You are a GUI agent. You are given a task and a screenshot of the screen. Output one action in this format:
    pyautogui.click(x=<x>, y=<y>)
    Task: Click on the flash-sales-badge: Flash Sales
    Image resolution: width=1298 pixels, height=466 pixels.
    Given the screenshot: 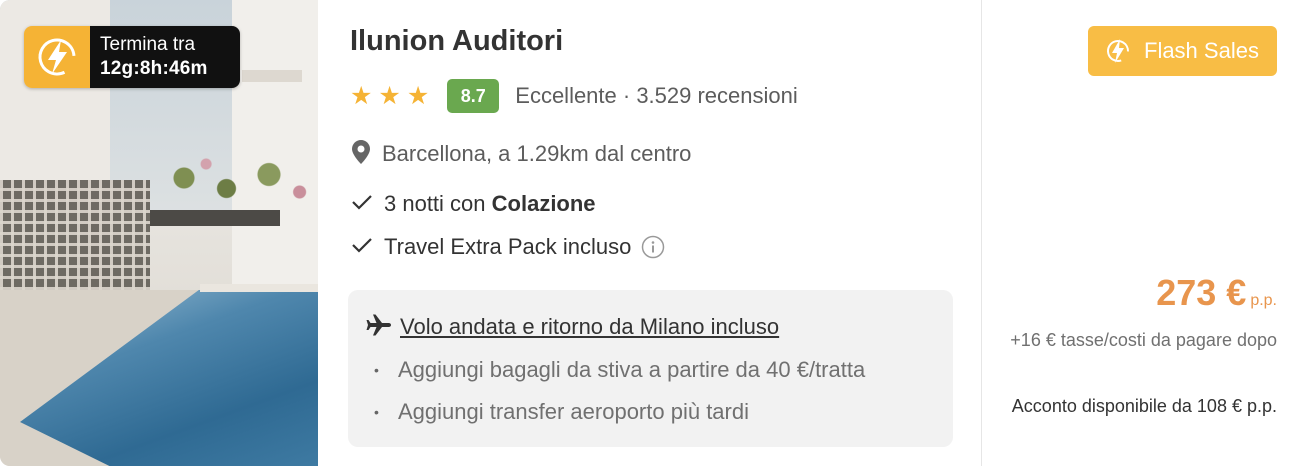 What is the action you would take?
    pyautogui.click(x=1182, y=51)
    